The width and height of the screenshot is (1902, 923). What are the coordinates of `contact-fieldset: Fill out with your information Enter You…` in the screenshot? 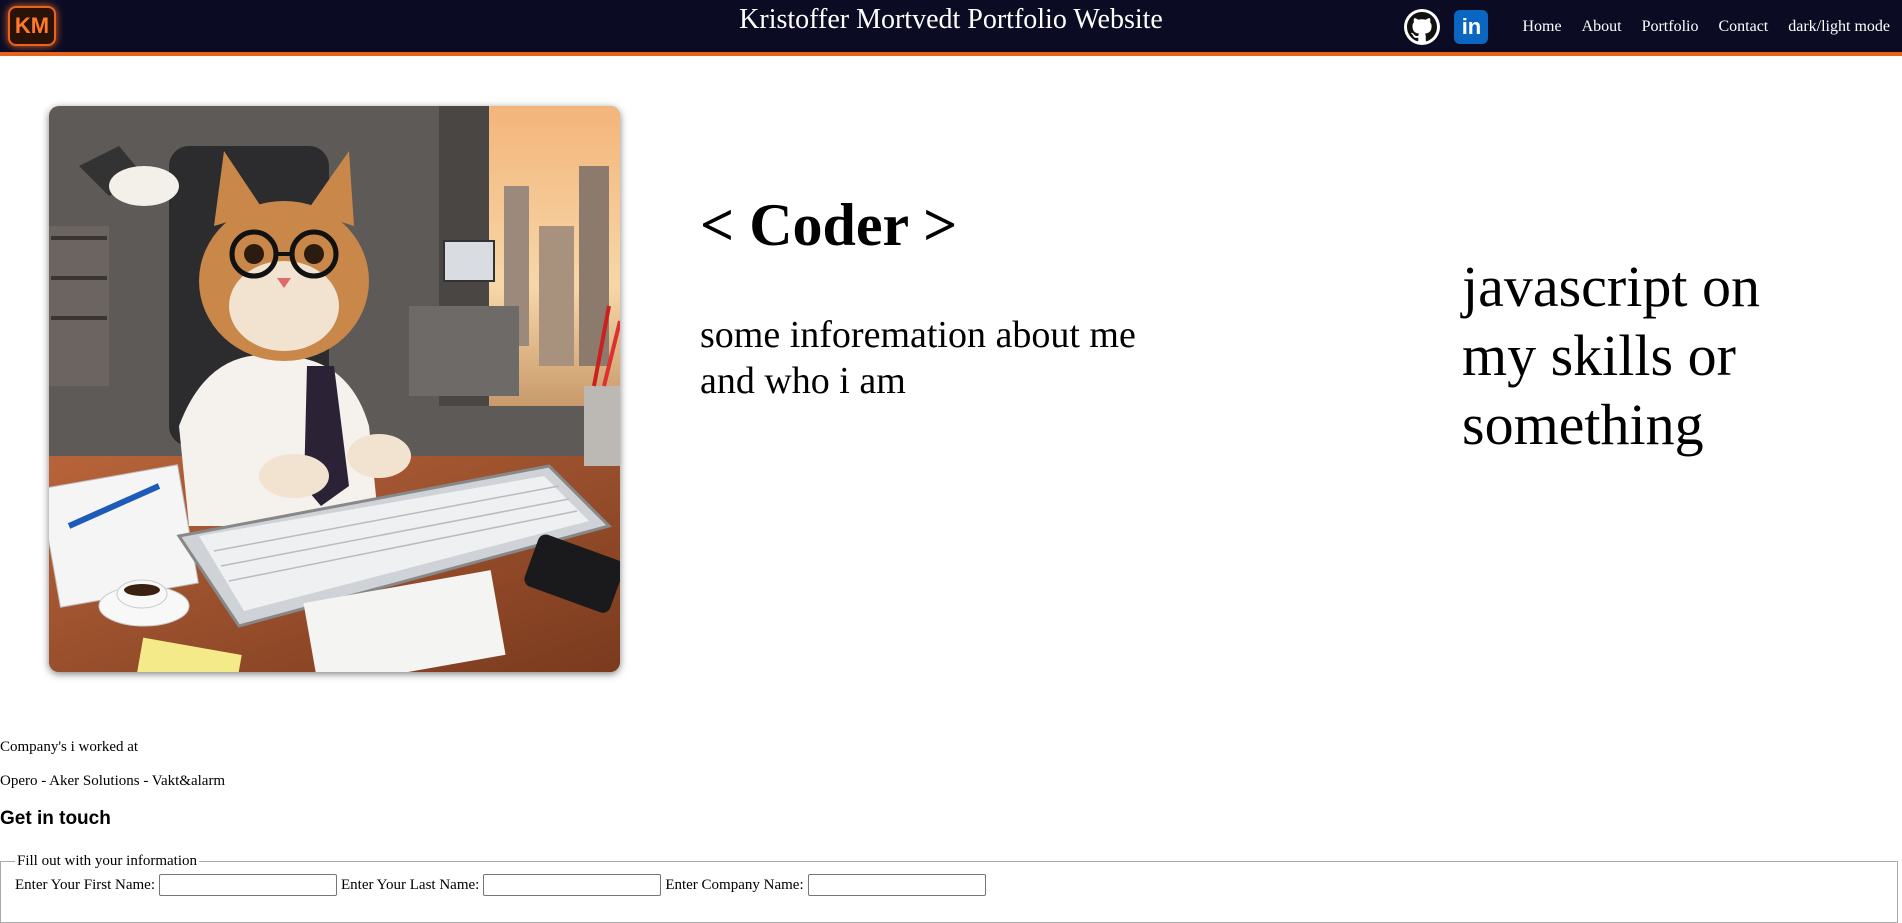 It's located at (949, 888).